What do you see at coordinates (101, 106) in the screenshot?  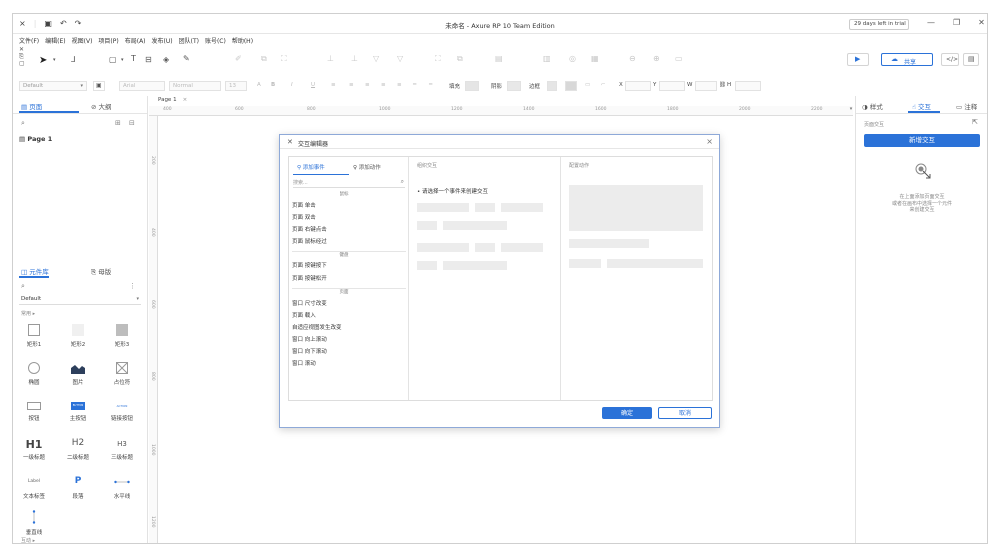 I see `tab-outline: ⊘ 大纲` at bounding box center [101, 106].